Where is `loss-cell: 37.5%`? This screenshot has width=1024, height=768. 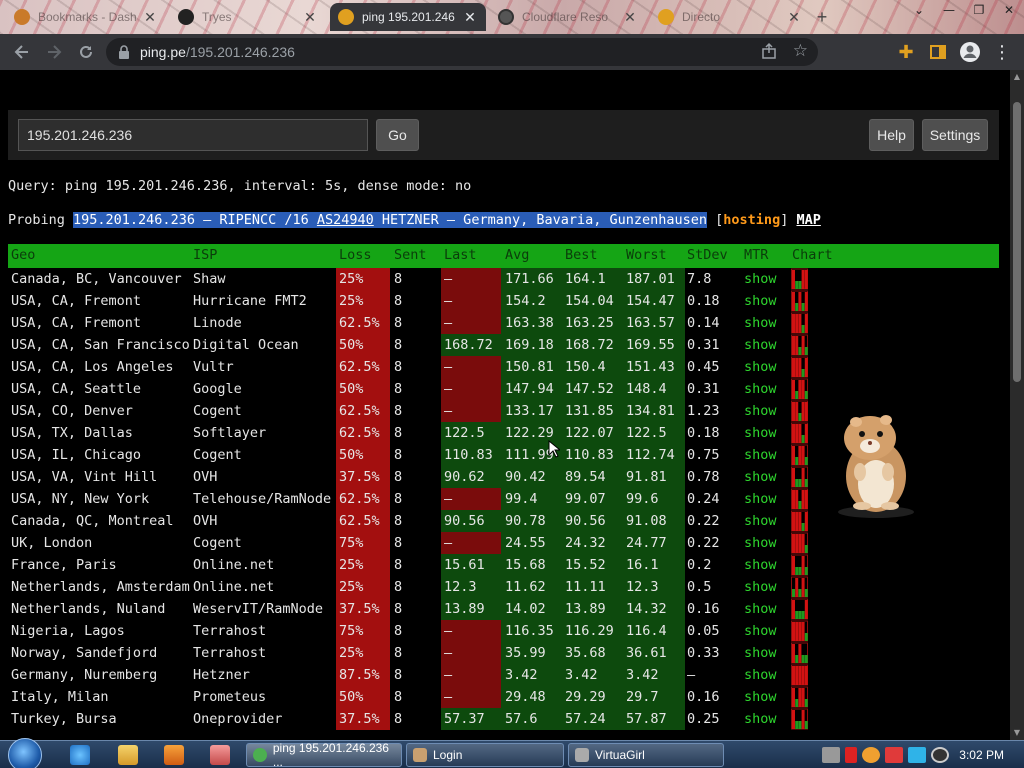 loss-cell: 37.5% is located at coordinates (359, 477).